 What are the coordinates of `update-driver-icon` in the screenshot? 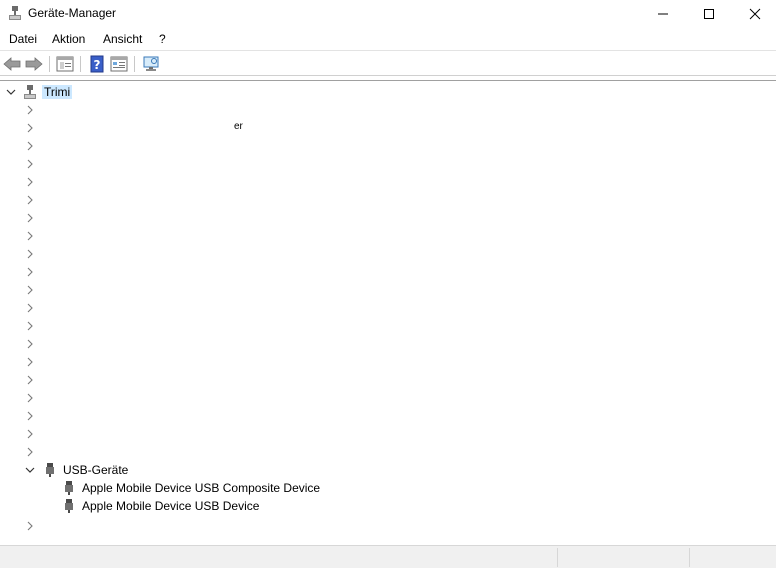 It's located at (119, 64).